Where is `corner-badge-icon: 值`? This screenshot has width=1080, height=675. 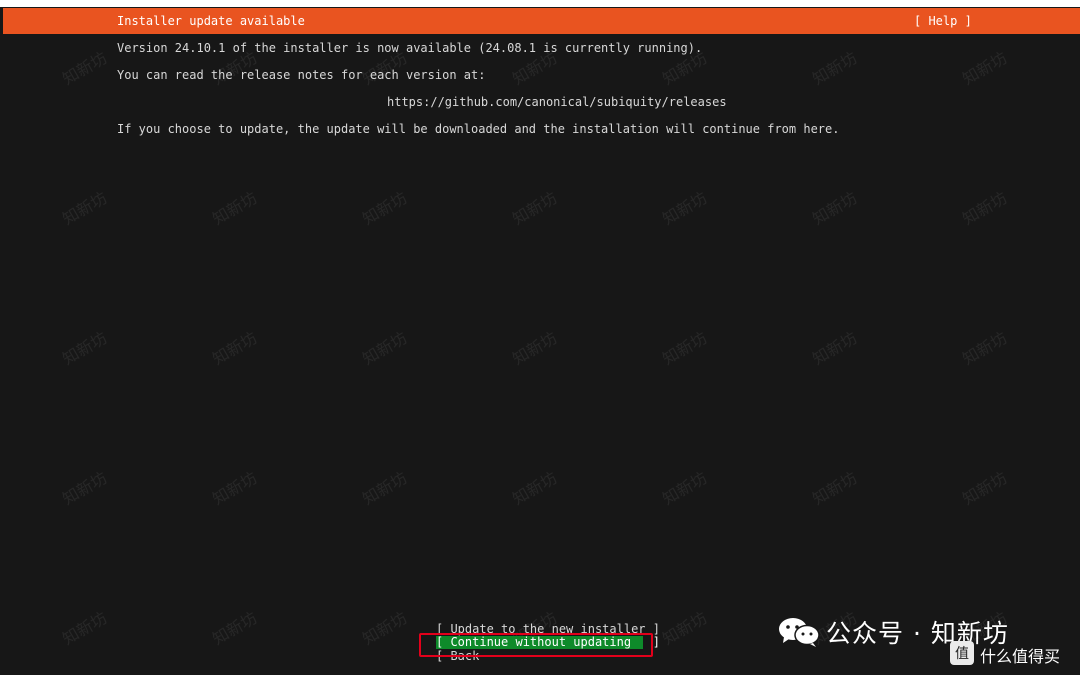 corner-badge-icon: 值 is located at coordinates (962, 653).